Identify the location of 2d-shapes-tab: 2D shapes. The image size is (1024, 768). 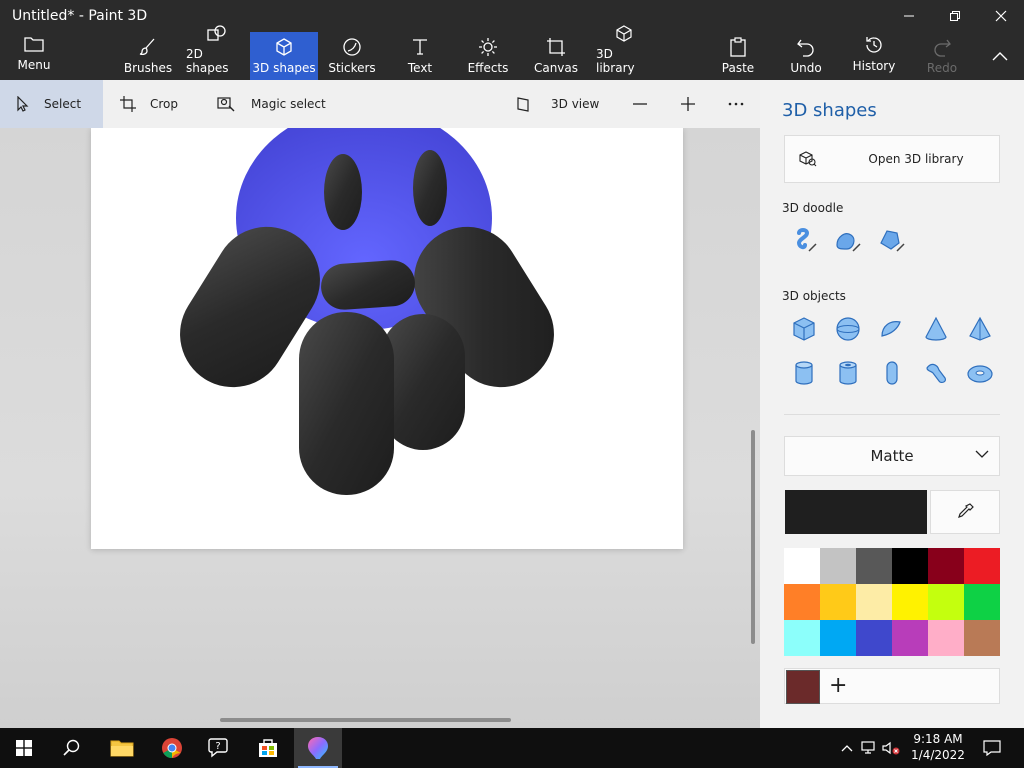
(217, 52).